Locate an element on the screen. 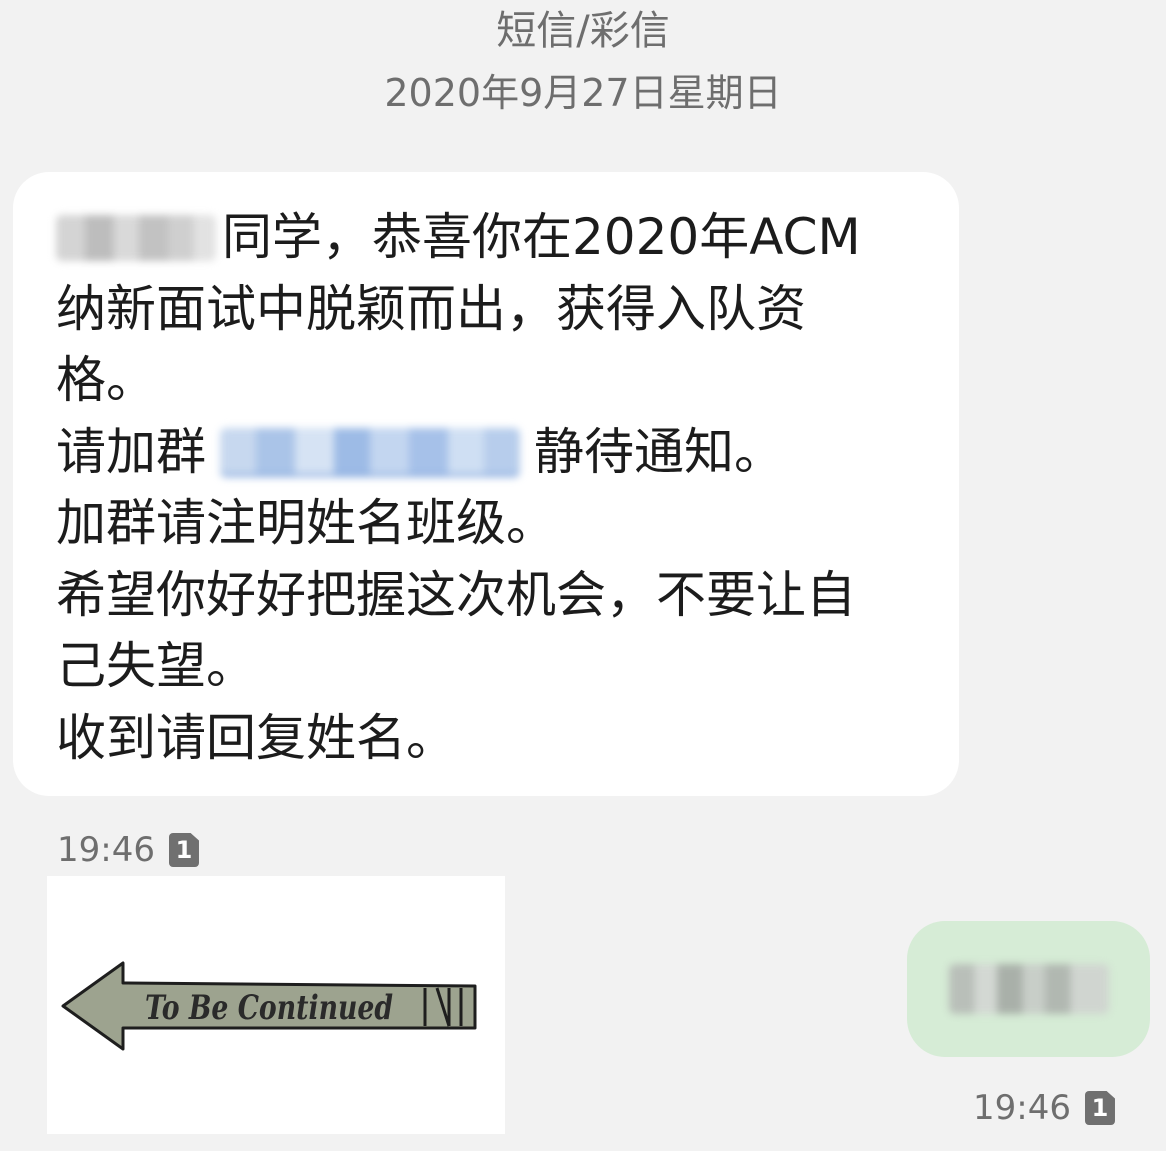  incoming-image-attachment: To Be Continued is located at coordinates (276, 1005).